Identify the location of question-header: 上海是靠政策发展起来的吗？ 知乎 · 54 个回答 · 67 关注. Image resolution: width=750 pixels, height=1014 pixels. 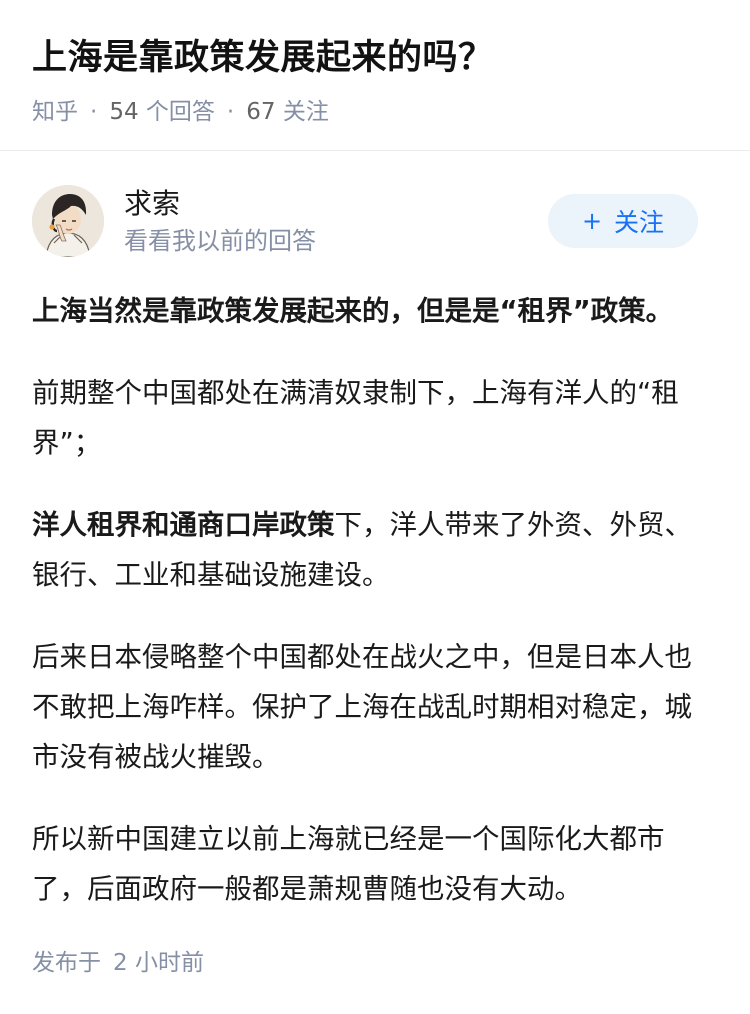
(375, 81).